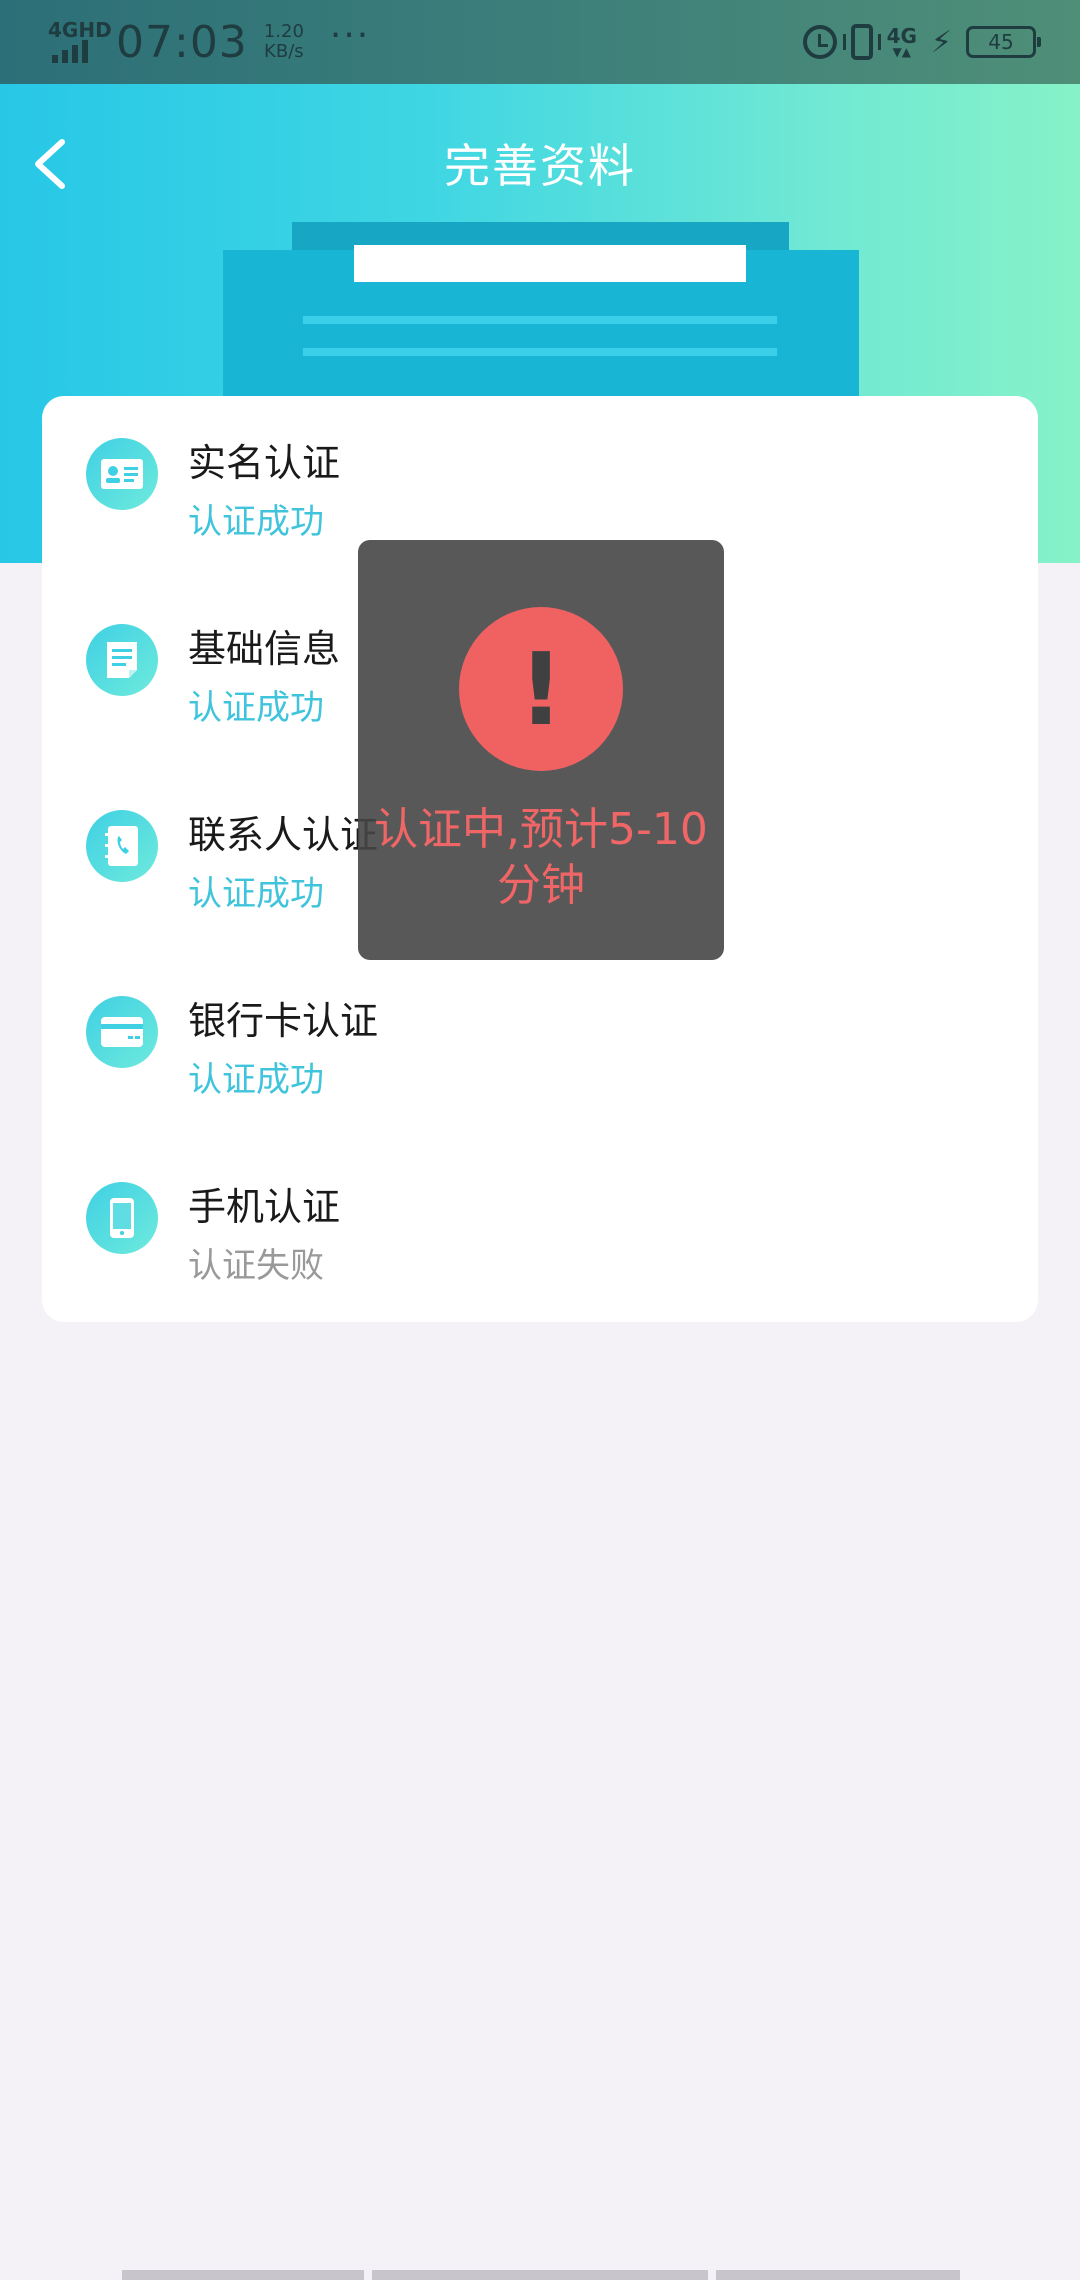 Image resolution: width=1080 pixels, height=2280 pixels. I want to click on item-title: 手机认证, so click(264, 1207).